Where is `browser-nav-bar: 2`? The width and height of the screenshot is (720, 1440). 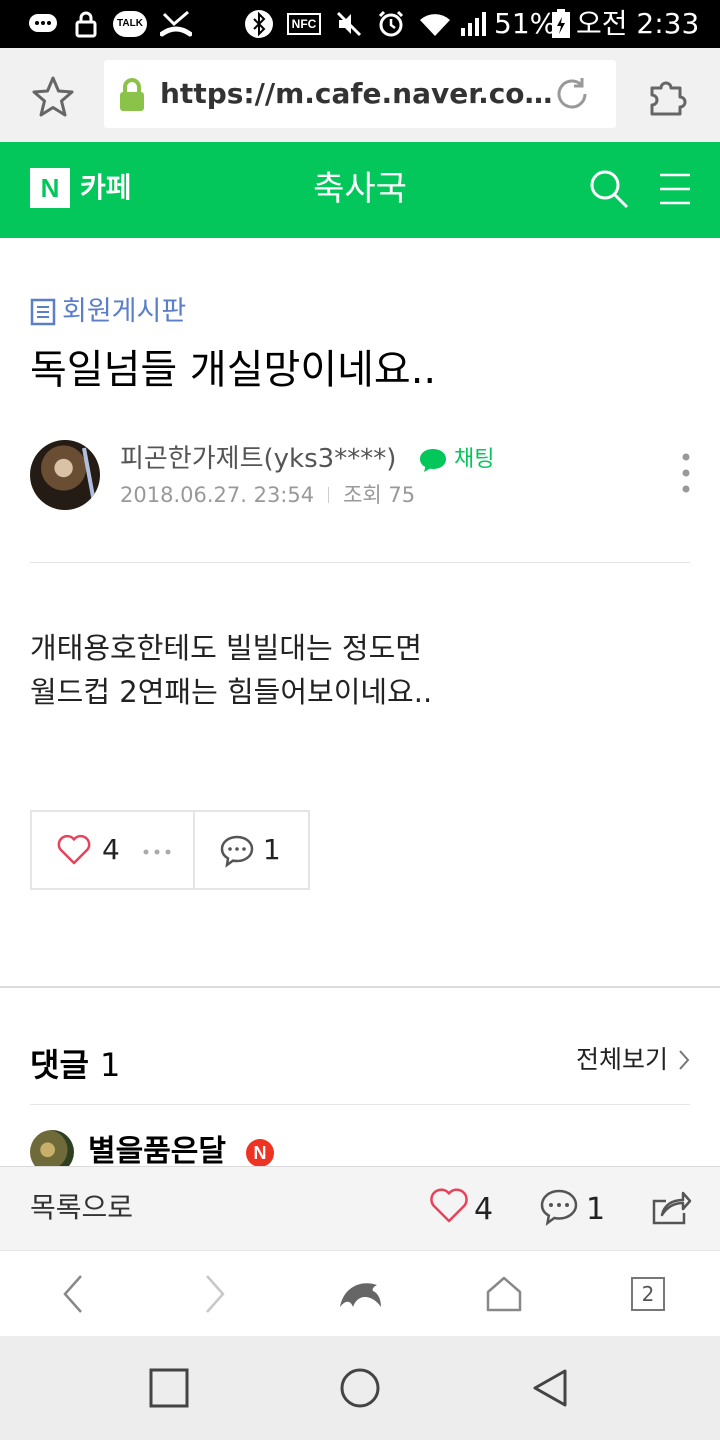 browser-nav-bar: 2 is located at coordinates (360, 1293).